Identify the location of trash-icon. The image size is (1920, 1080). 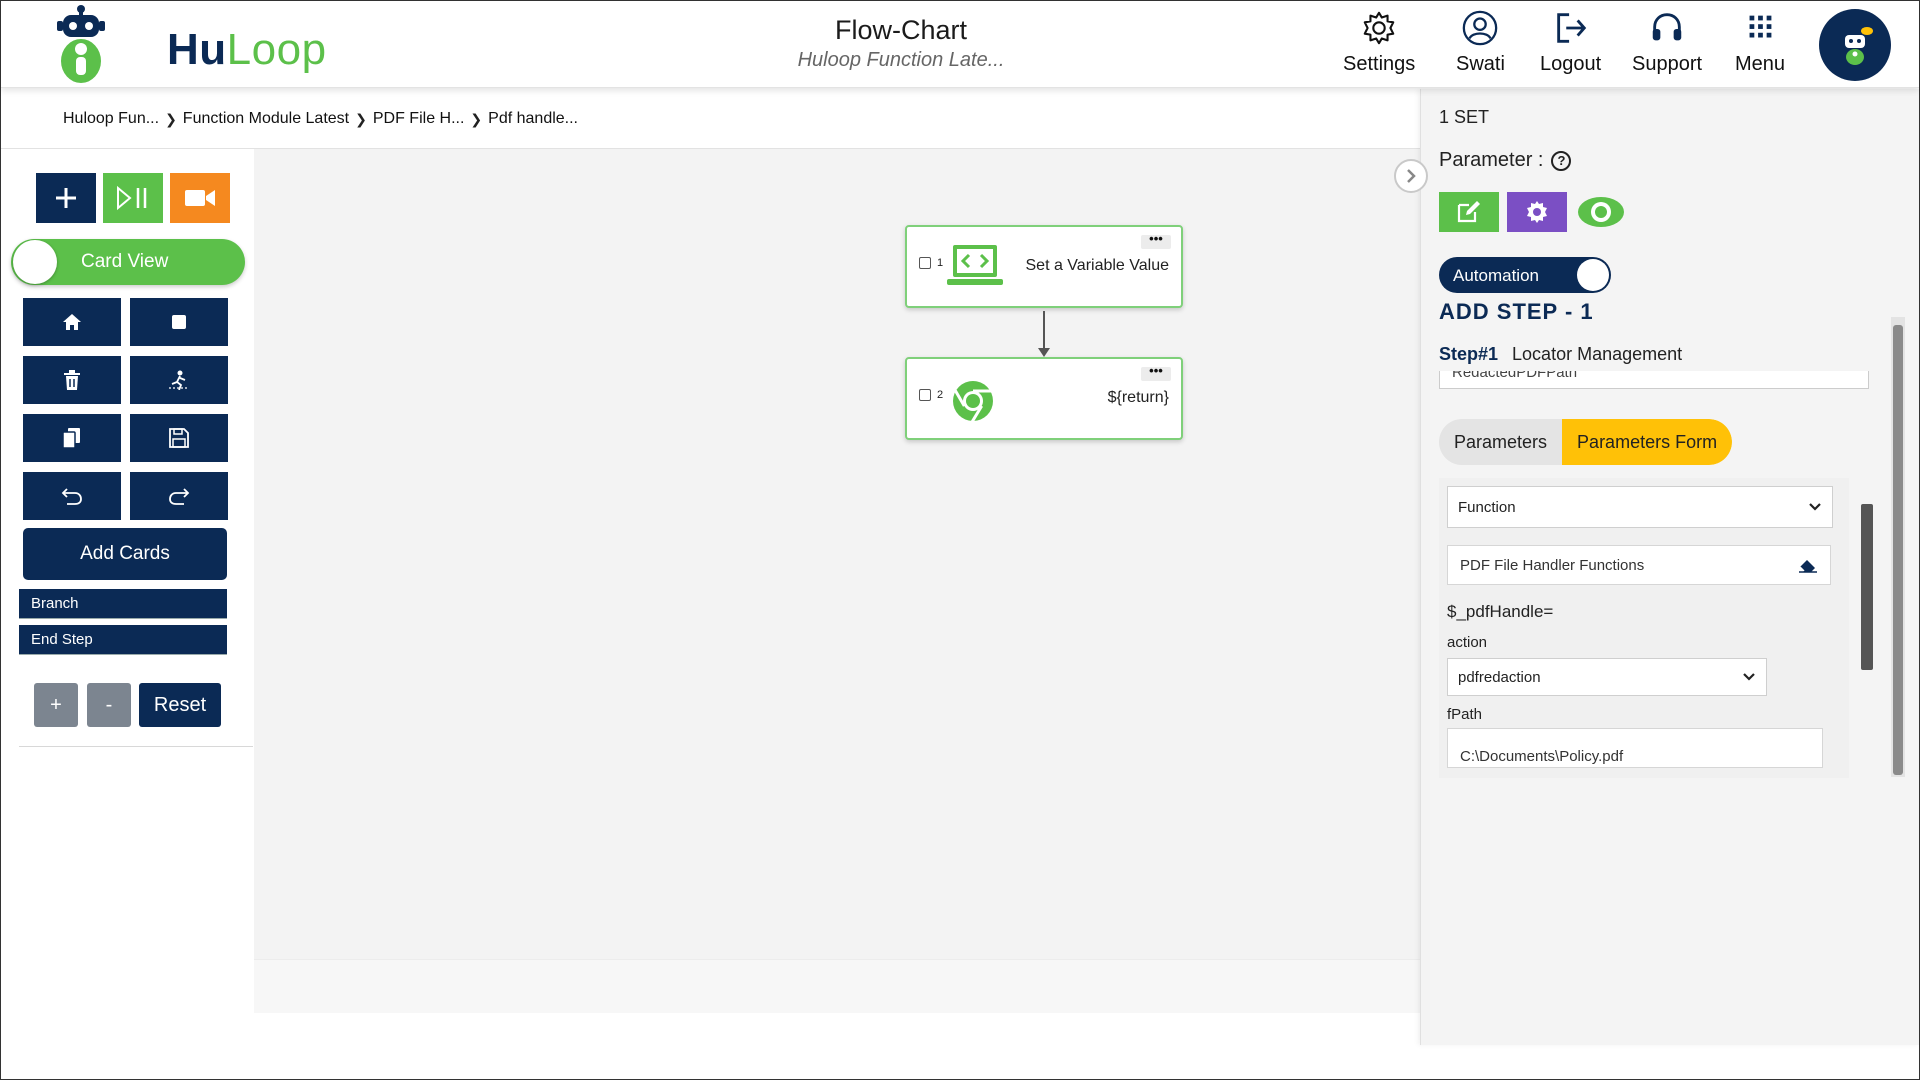
(72, 380).